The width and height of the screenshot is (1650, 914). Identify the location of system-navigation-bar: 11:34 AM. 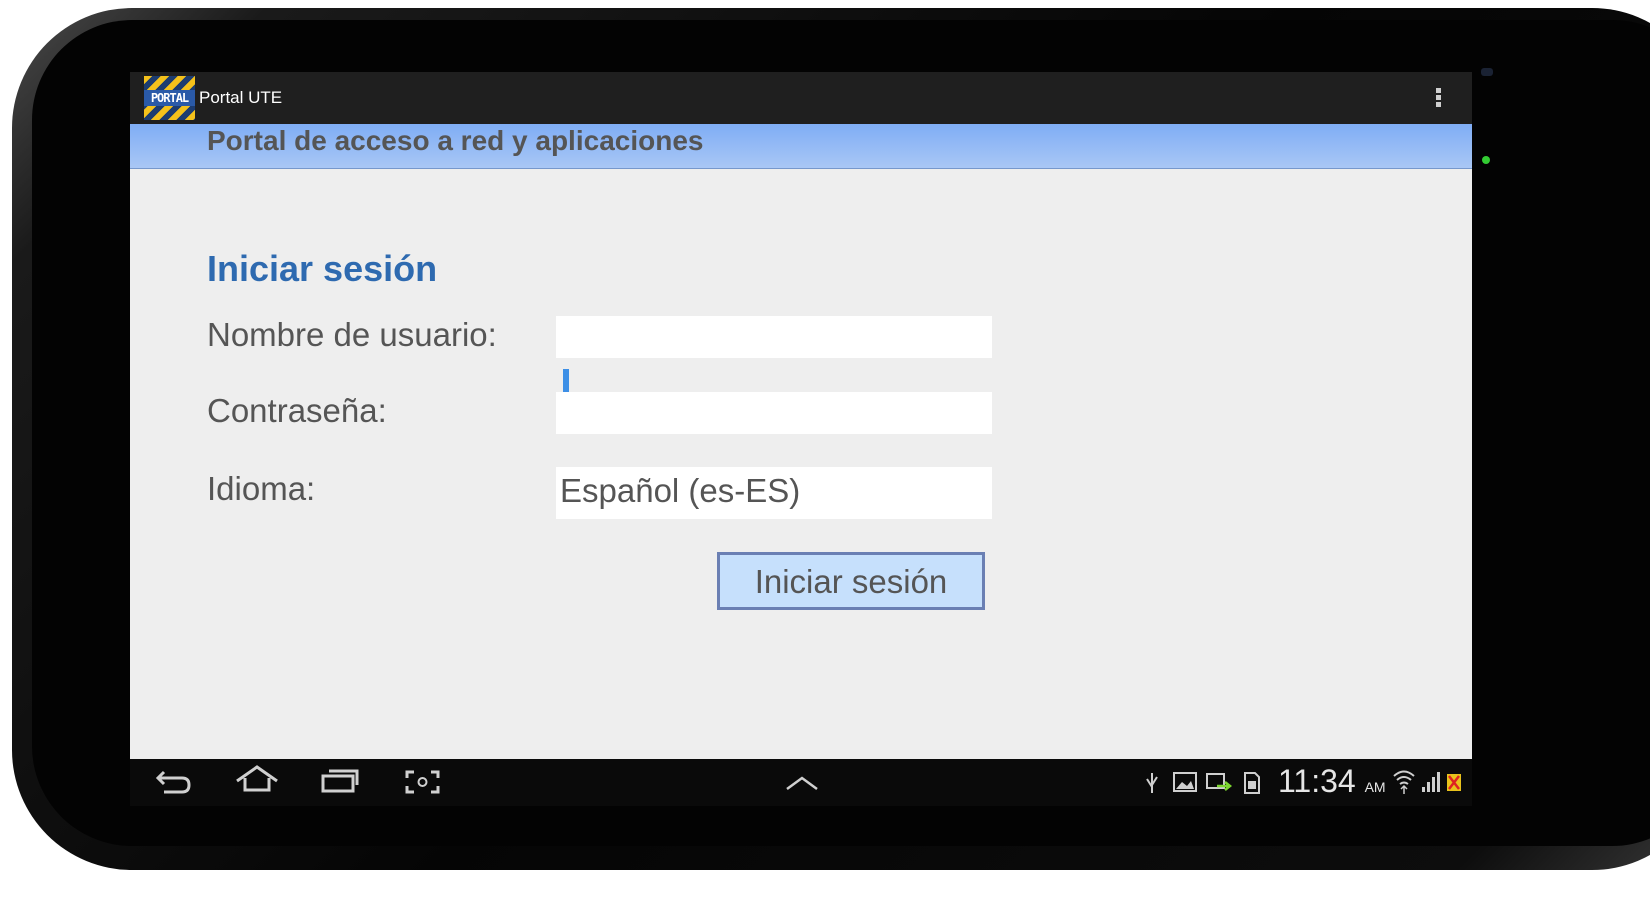
(801, 782).